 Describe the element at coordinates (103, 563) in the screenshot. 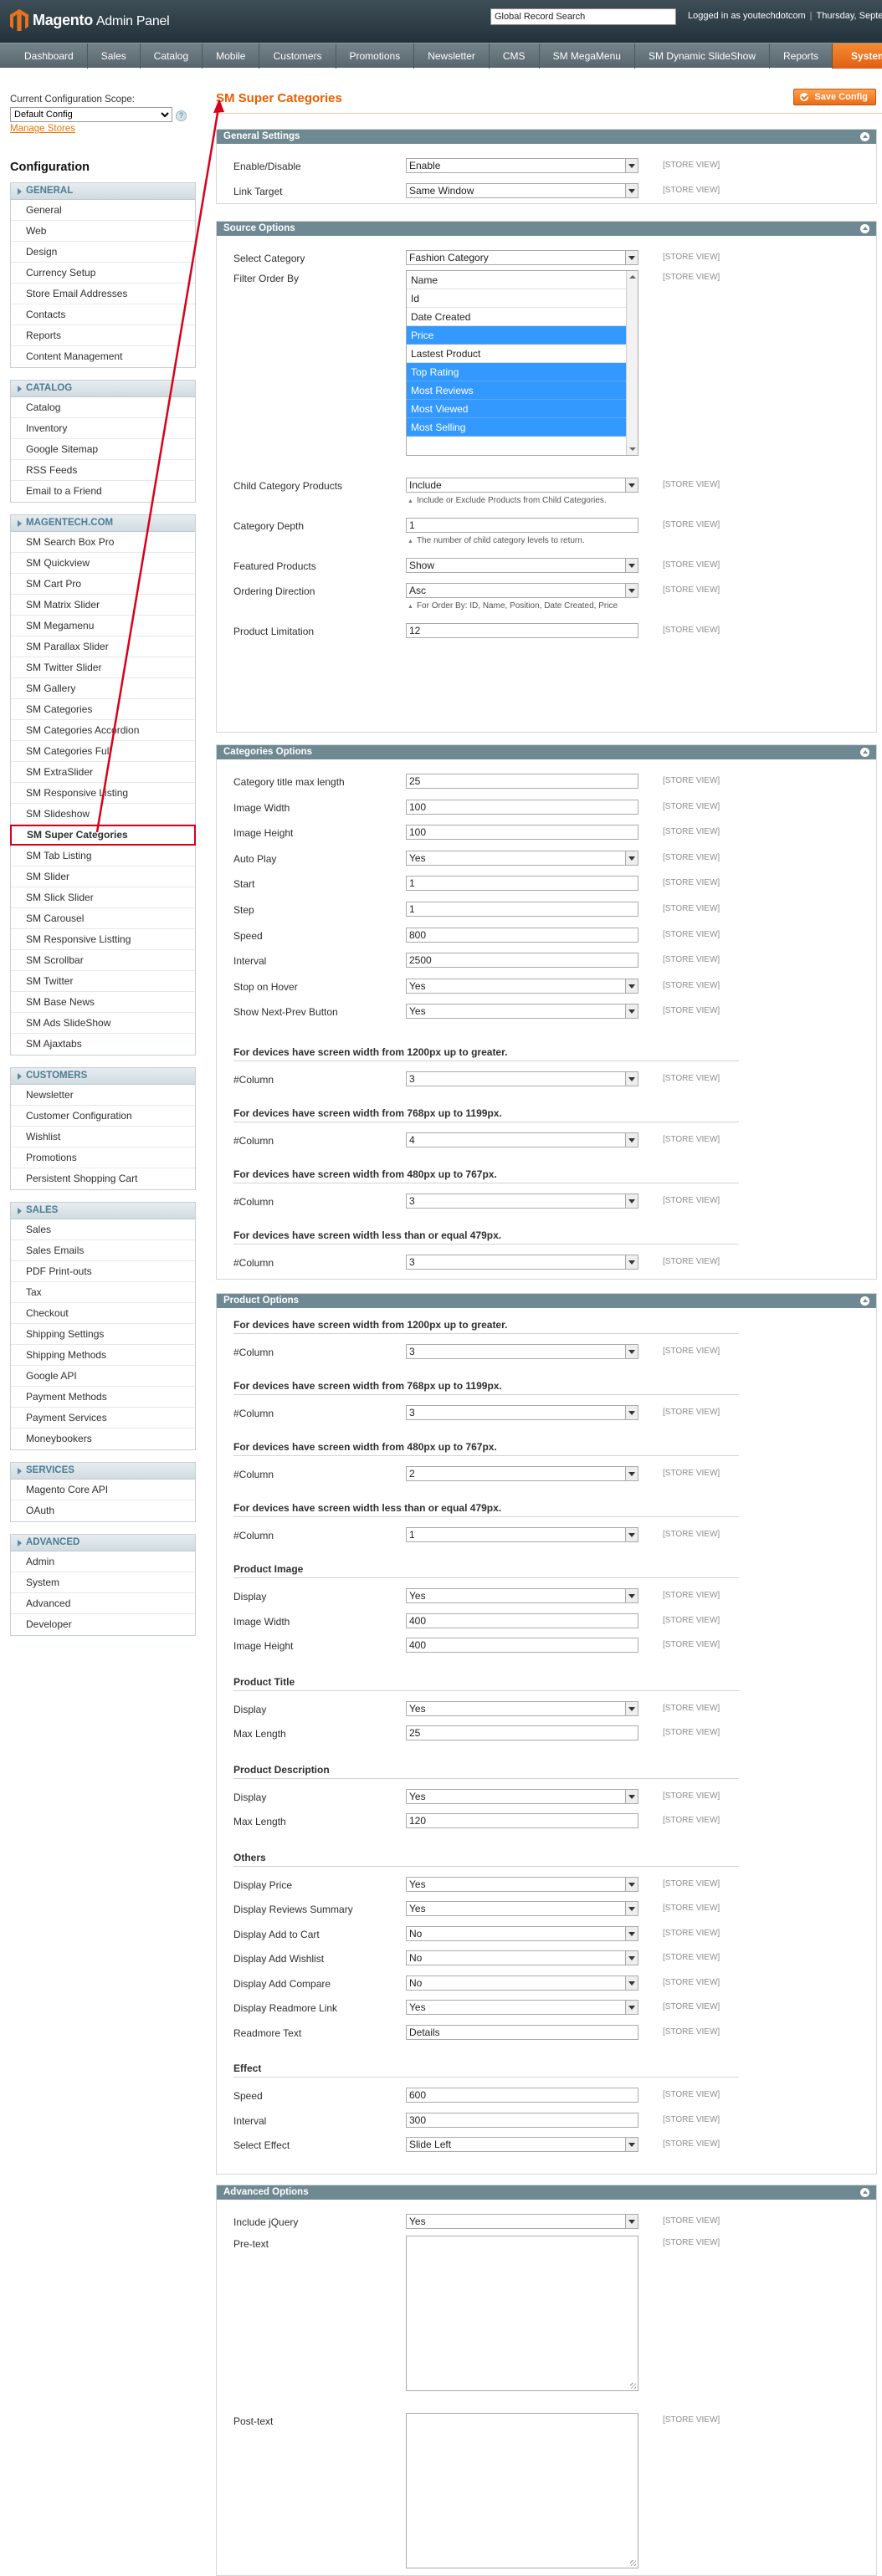

I see `sidebar-item-sm-quickview: SM Quickview` at that location.